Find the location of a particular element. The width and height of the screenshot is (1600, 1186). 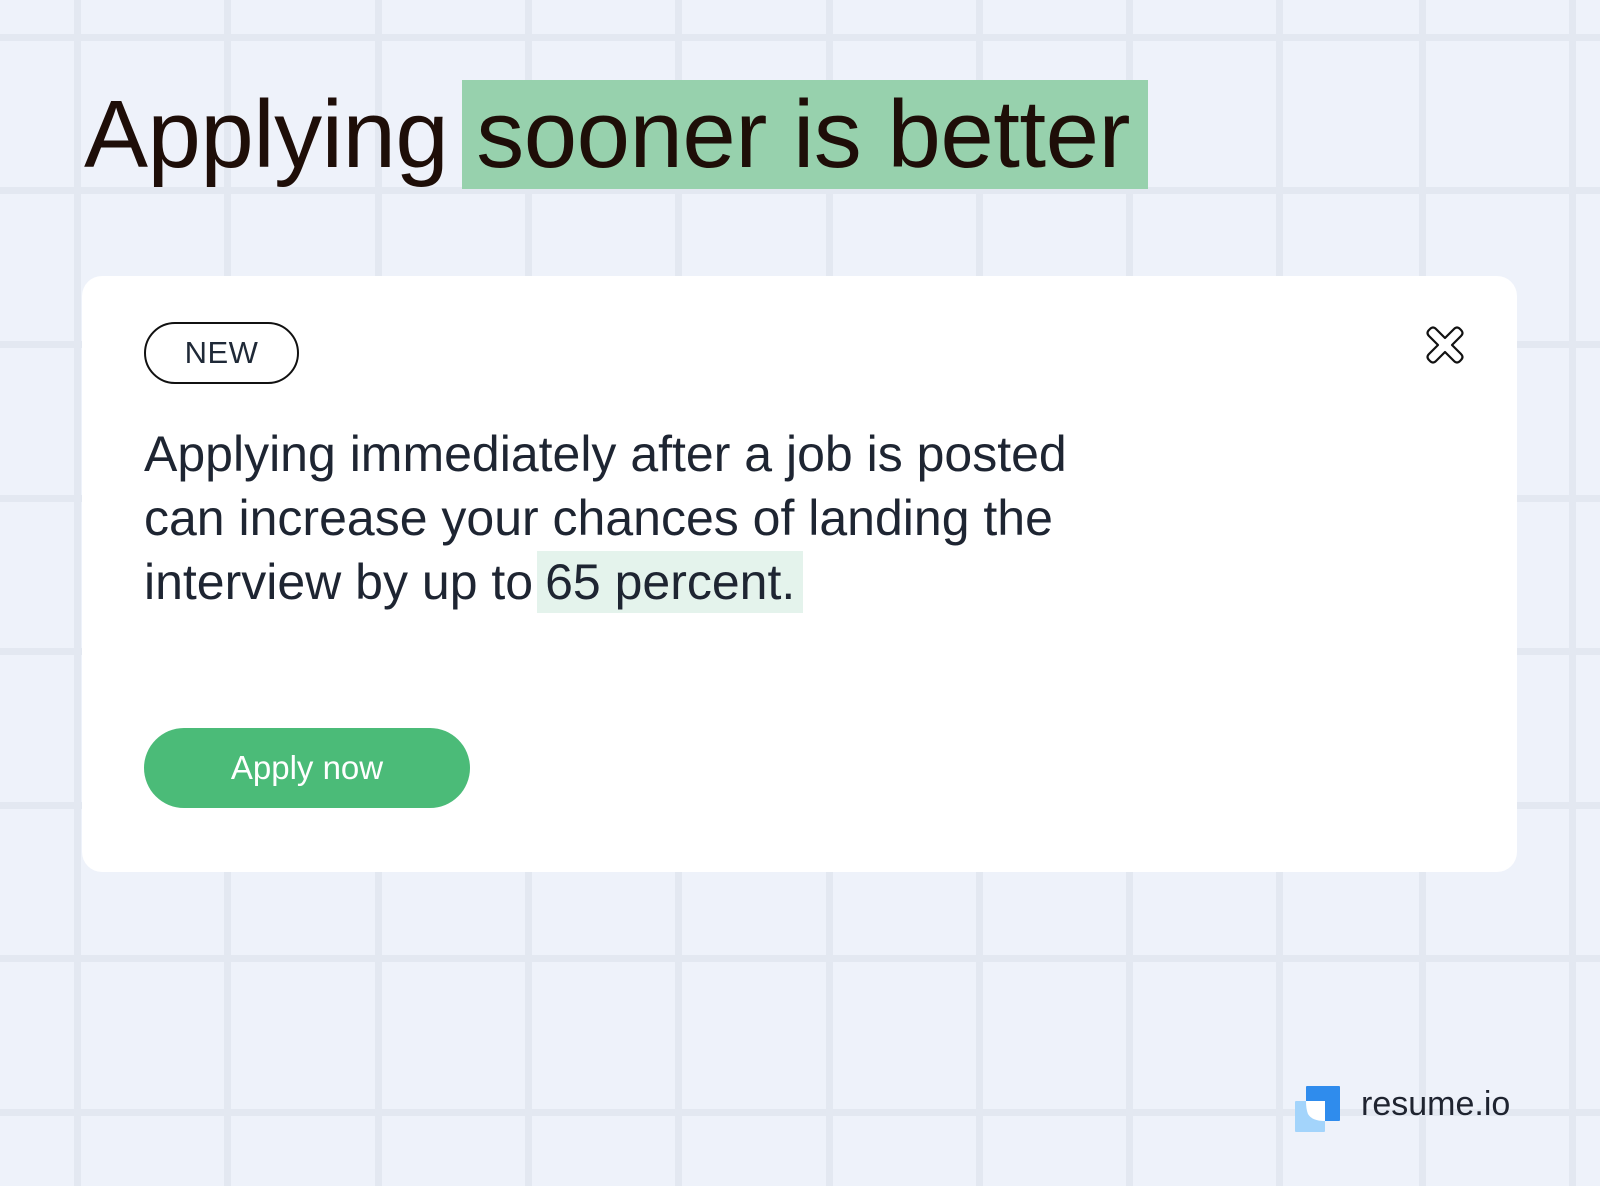

resume-io-logo-icon is located at coordinates (1317, 1109).